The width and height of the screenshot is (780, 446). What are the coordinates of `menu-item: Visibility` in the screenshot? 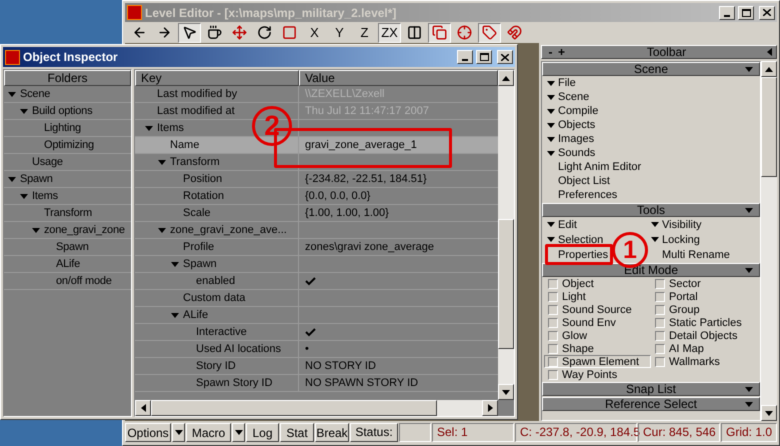 It's located at (682, 224).